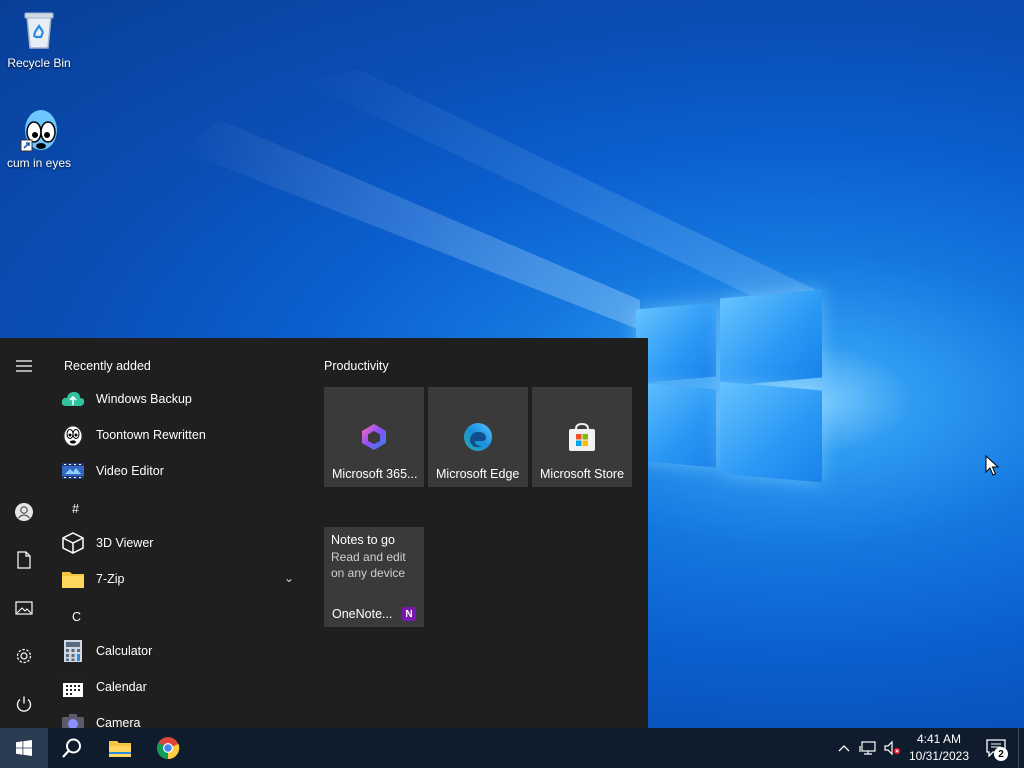 This screenshot has height=768, width=1024. I want to click on app-label: Toontown Rewritten, so click(151, 435).